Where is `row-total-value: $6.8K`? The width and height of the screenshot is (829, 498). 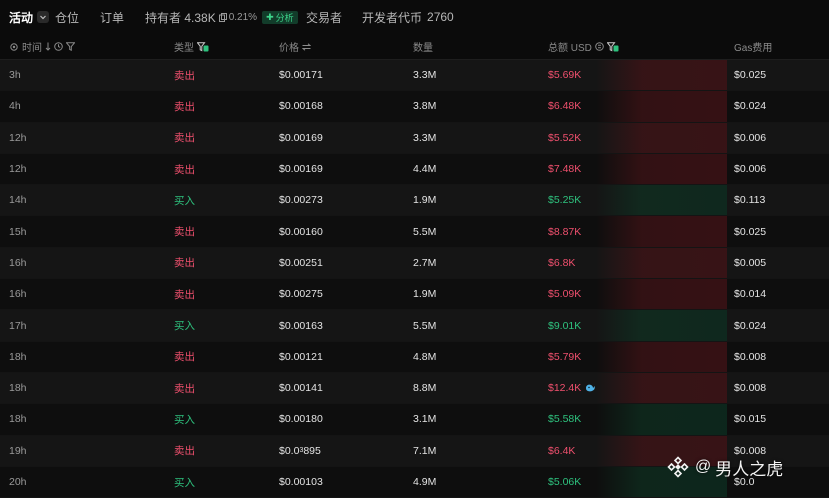
row-total-value: $6.8K is located at coordinates (562, 262).